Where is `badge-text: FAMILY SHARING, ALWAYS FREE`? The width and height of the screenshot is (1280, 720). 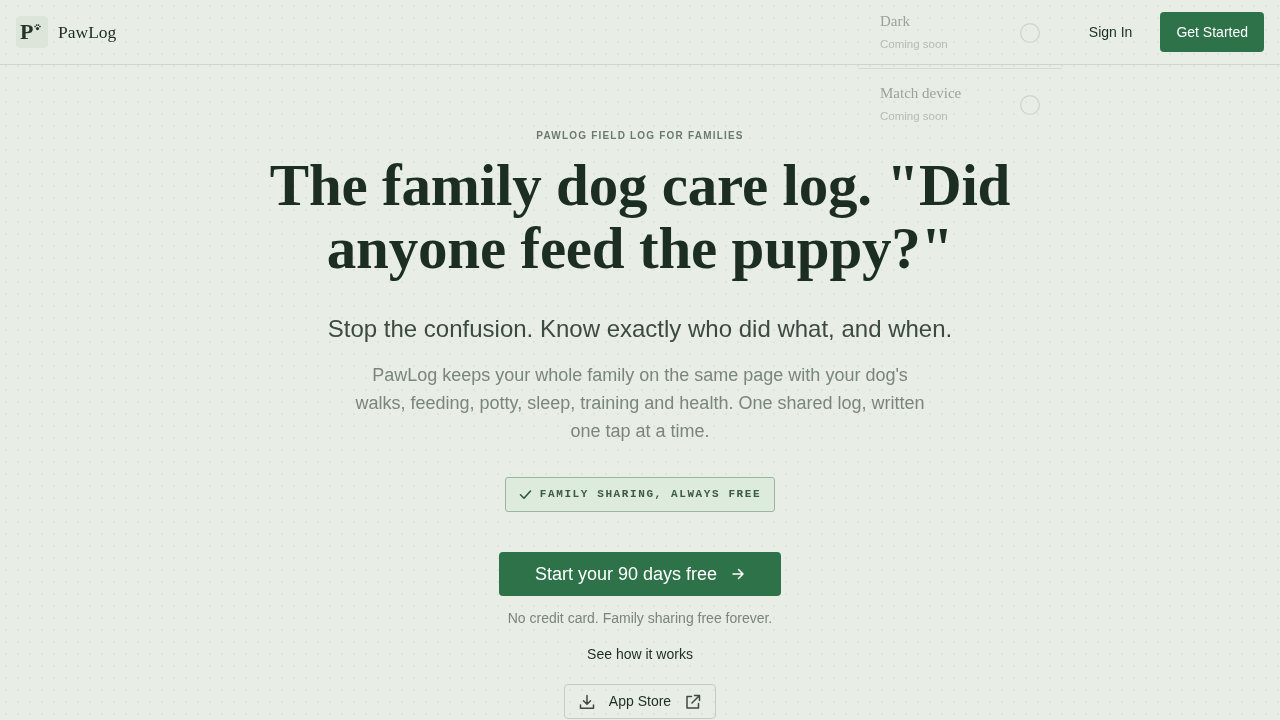 badge-text: FAMILY SHARING, ALWAYS FREE is located at coordinates (650, 495).